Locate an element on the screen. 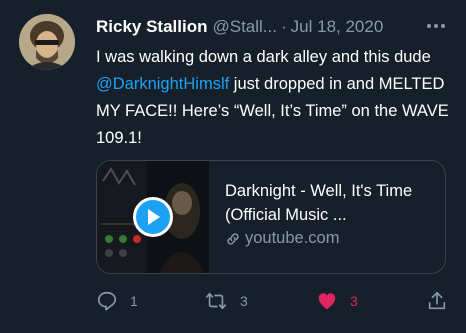  retweet-icon is located at coordinates (216, 301).